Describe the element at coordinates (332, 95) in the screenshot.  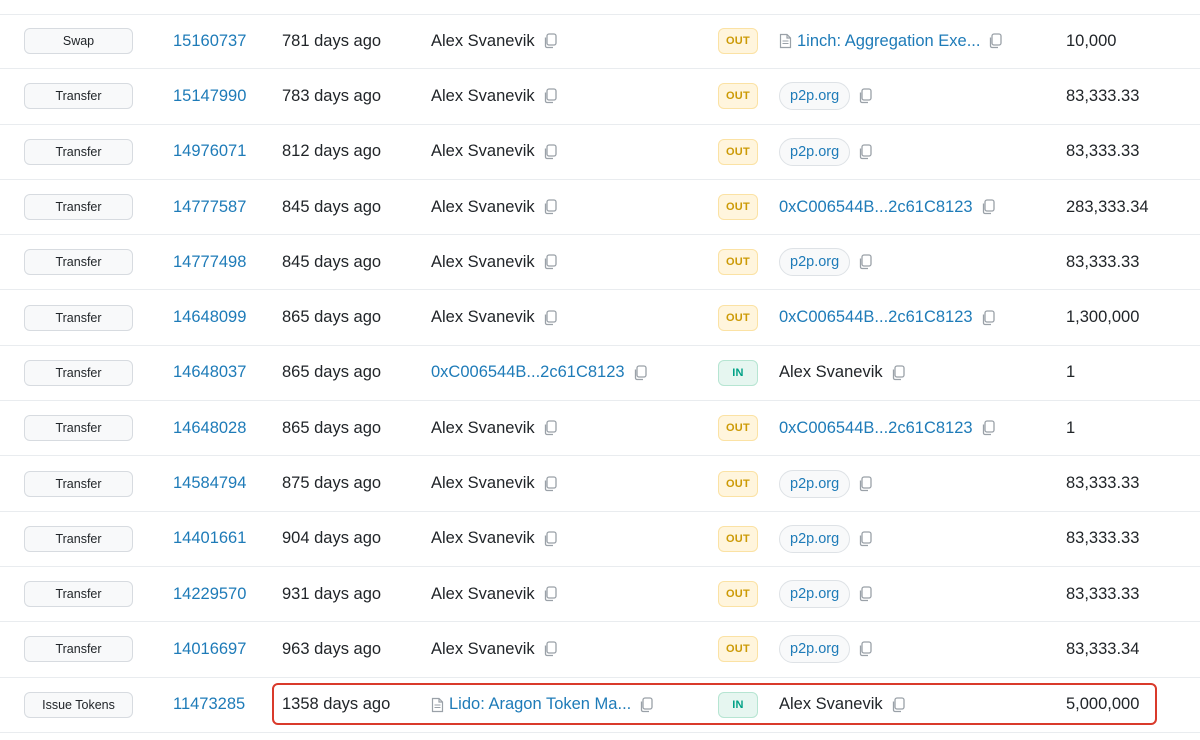
I see `age-text: 783 days ago` at that location.